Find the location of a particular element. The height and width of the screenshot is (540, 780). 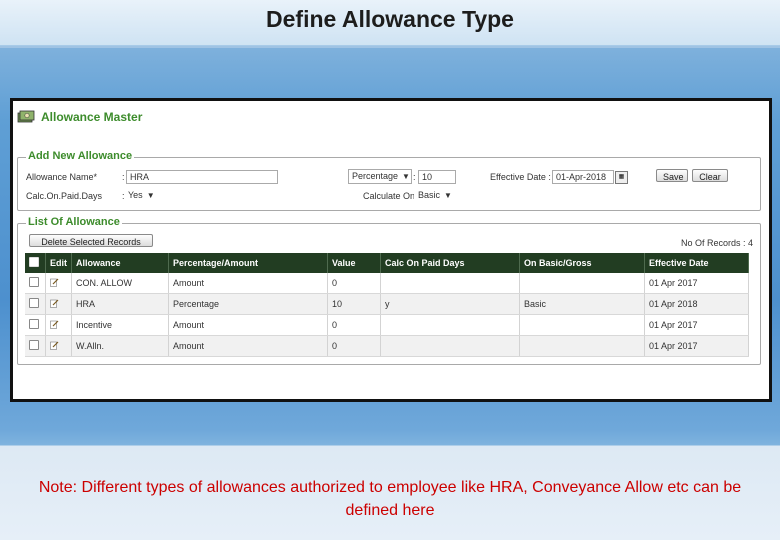

select-all-header is located at coordinates (35, 263).